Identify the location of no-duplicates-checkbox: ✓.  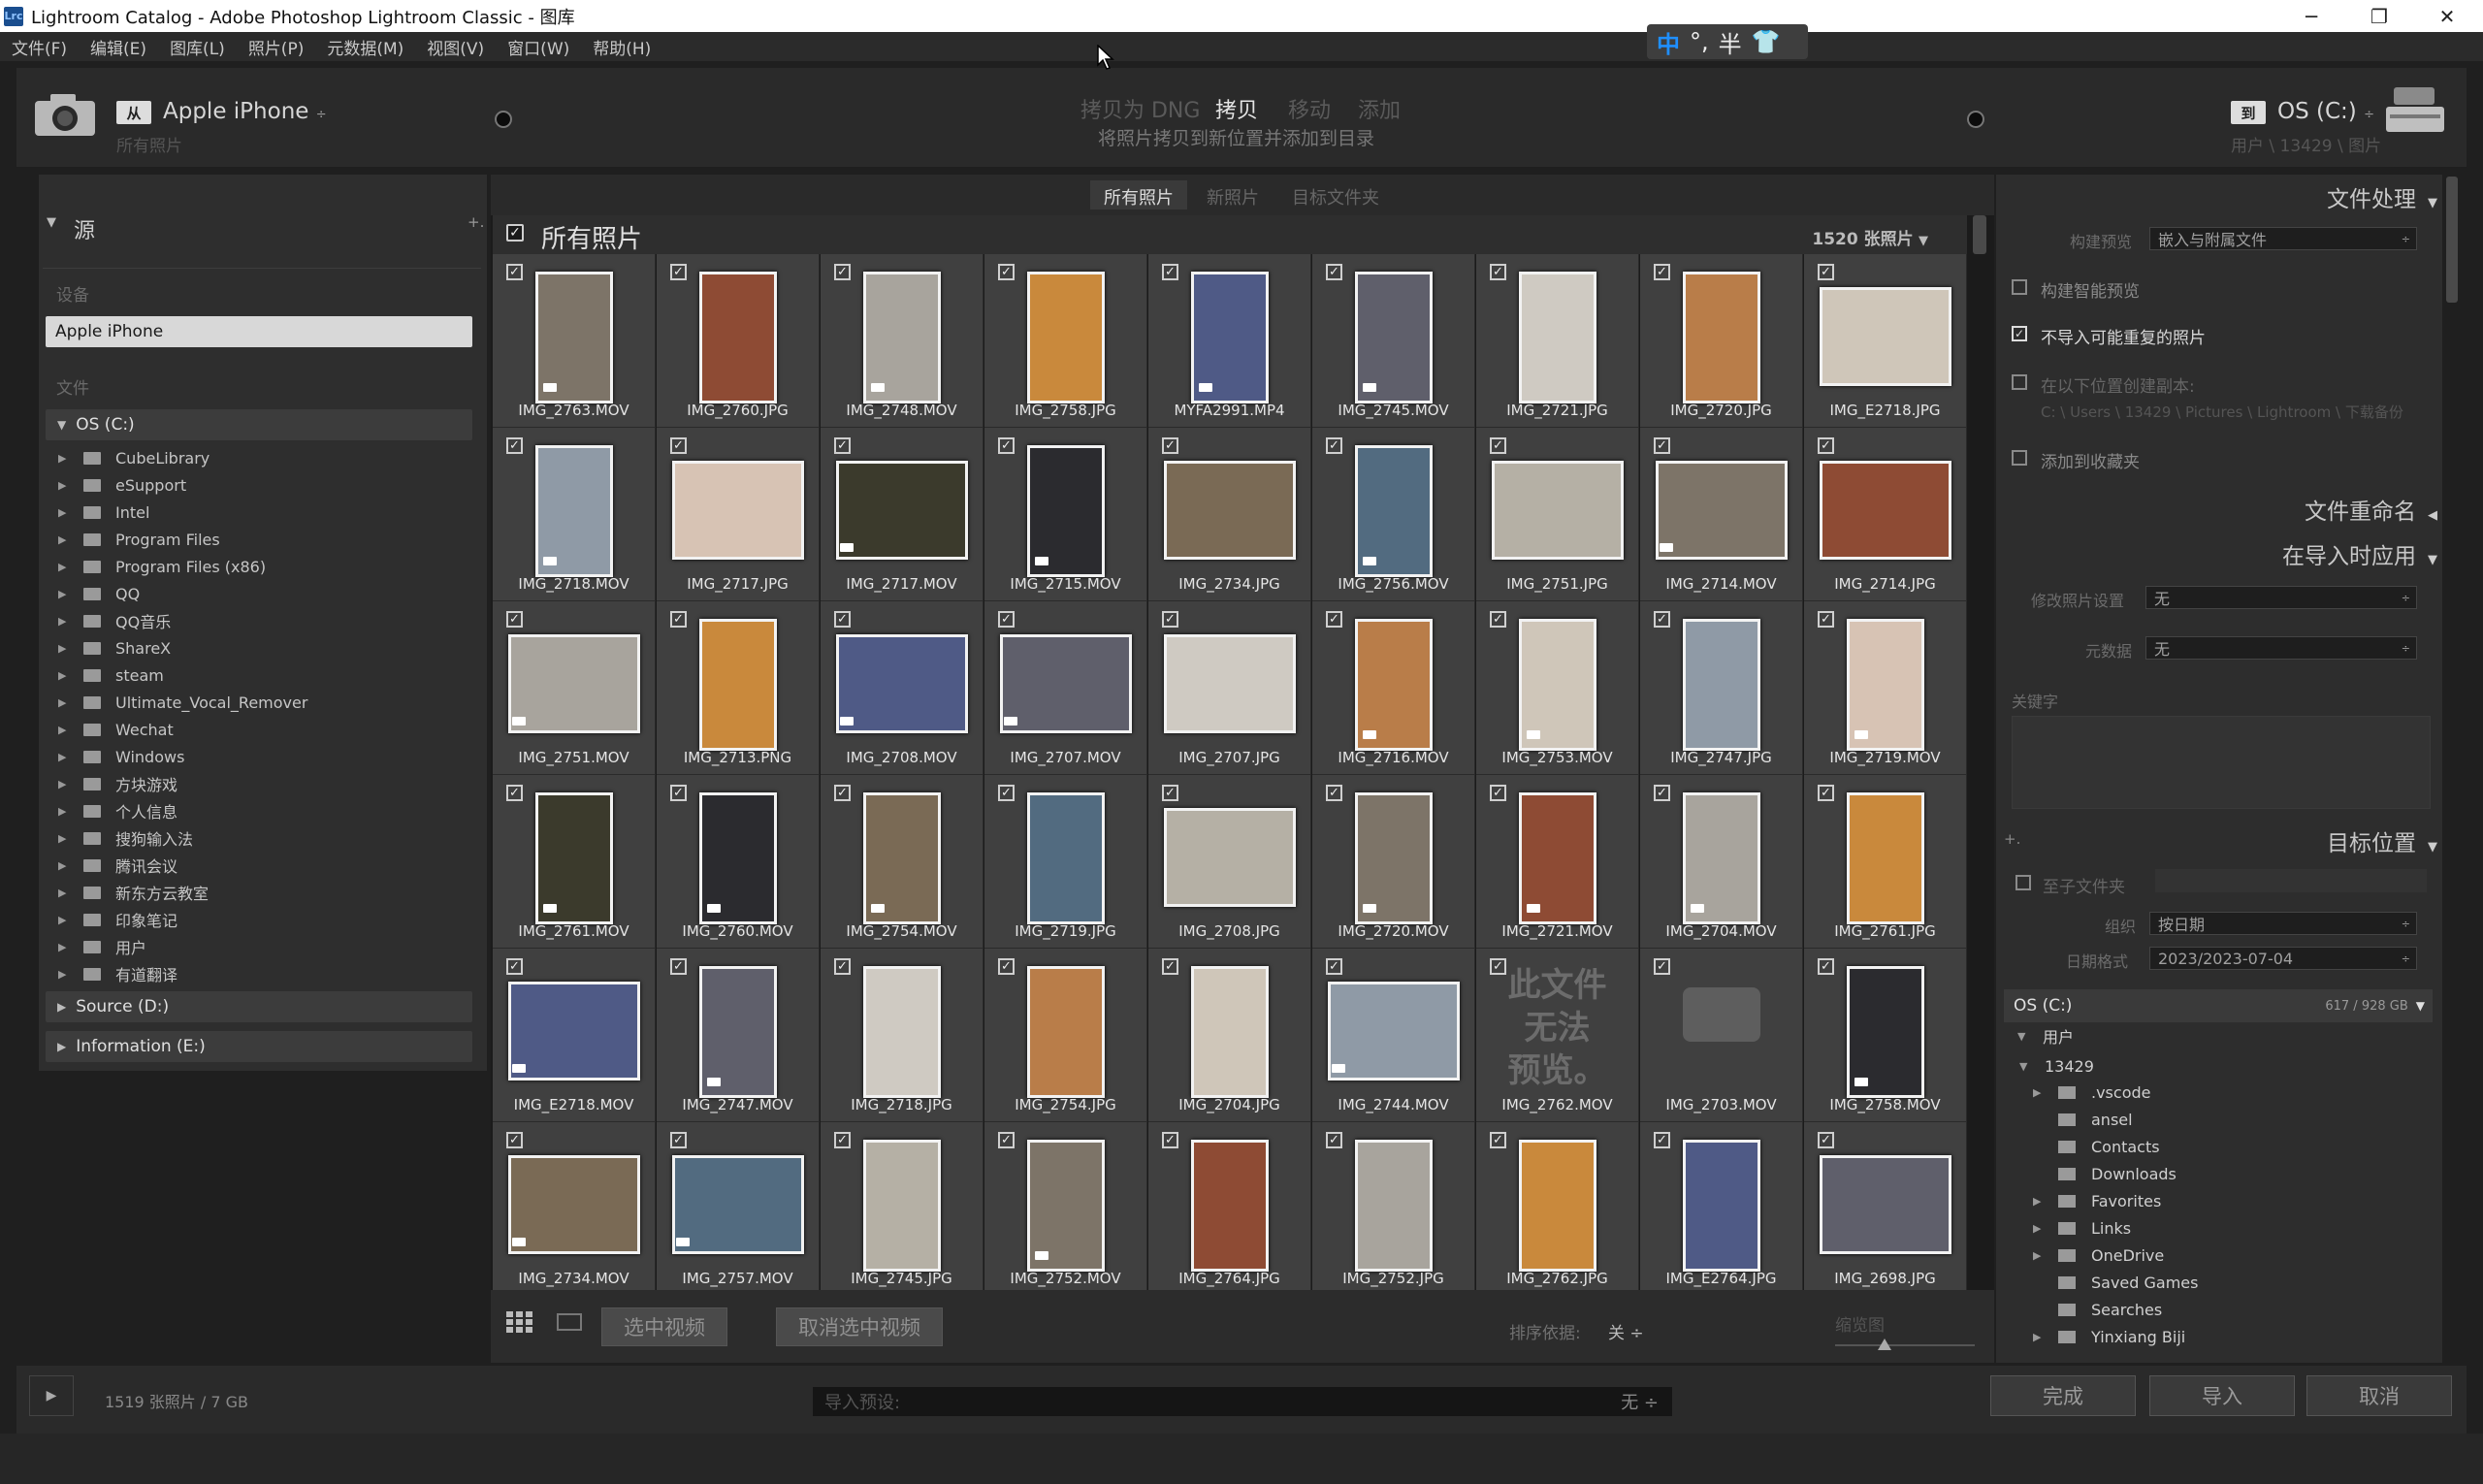
(2020, 334).